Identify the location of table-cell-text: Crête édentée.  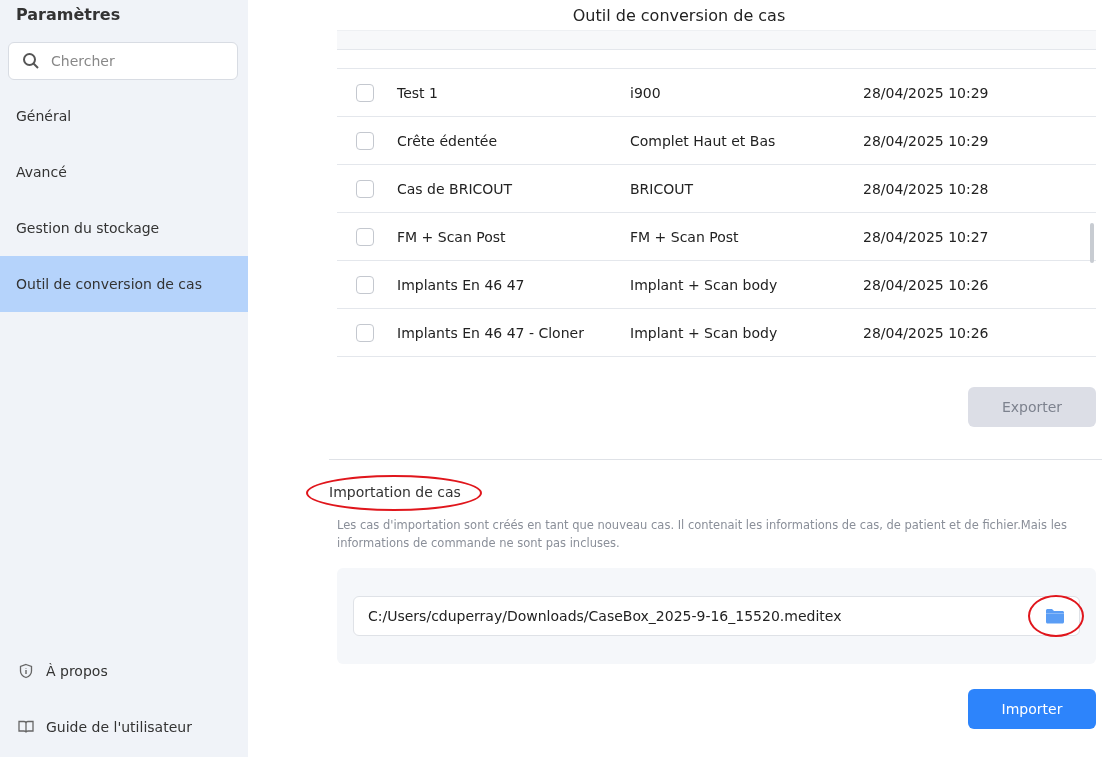
(448, 140).